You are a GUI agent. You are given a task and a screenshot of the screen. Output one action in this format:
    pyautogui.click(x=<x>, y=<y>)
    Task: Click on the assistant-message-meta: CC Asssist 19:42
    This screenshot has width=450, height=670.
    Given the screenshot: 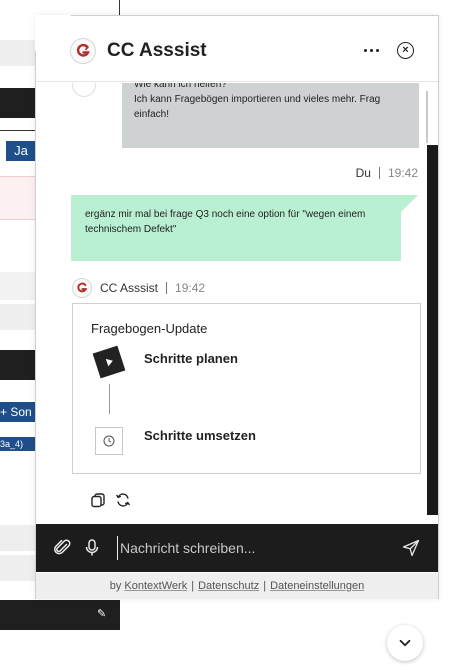 What is the action you would take?
    pyautogui.click(x=138, y=288)
    